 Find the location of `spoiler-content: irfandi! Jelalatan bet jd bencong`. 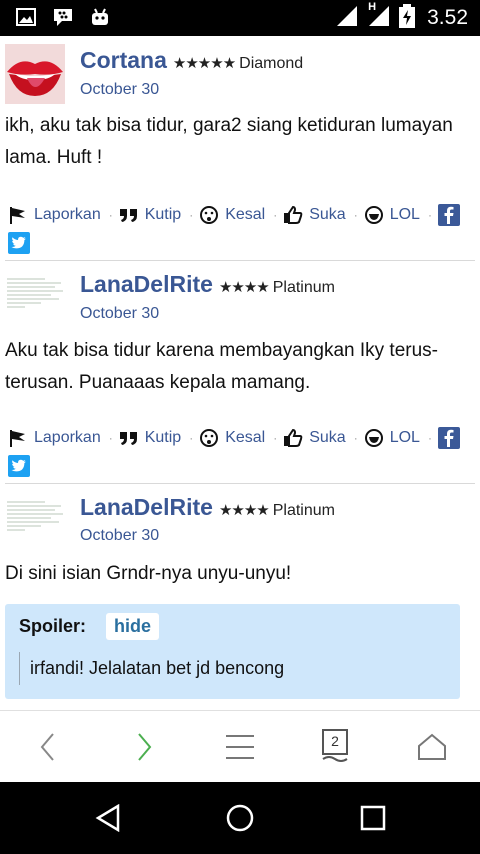

spoiler-content: irfandi! Jelalatan bet jd bencong is located at coordinates (232, 668).